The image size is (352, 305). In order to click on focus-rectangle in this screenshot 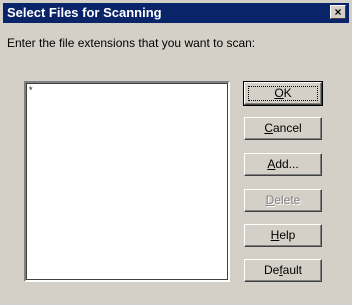, I will do `click(283, 93)`.